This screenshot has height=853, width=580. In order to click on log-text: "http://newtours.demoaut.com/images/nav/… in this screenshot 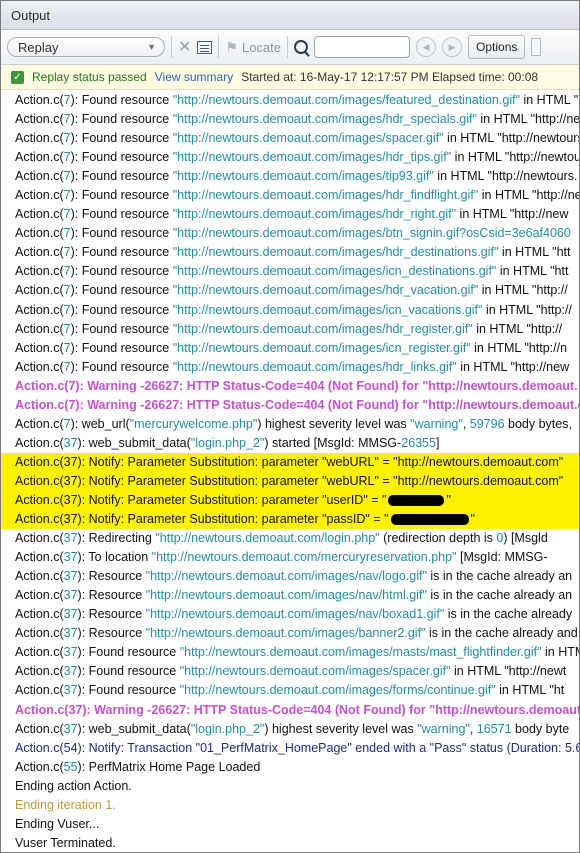, I will do `click(286, 576)`.